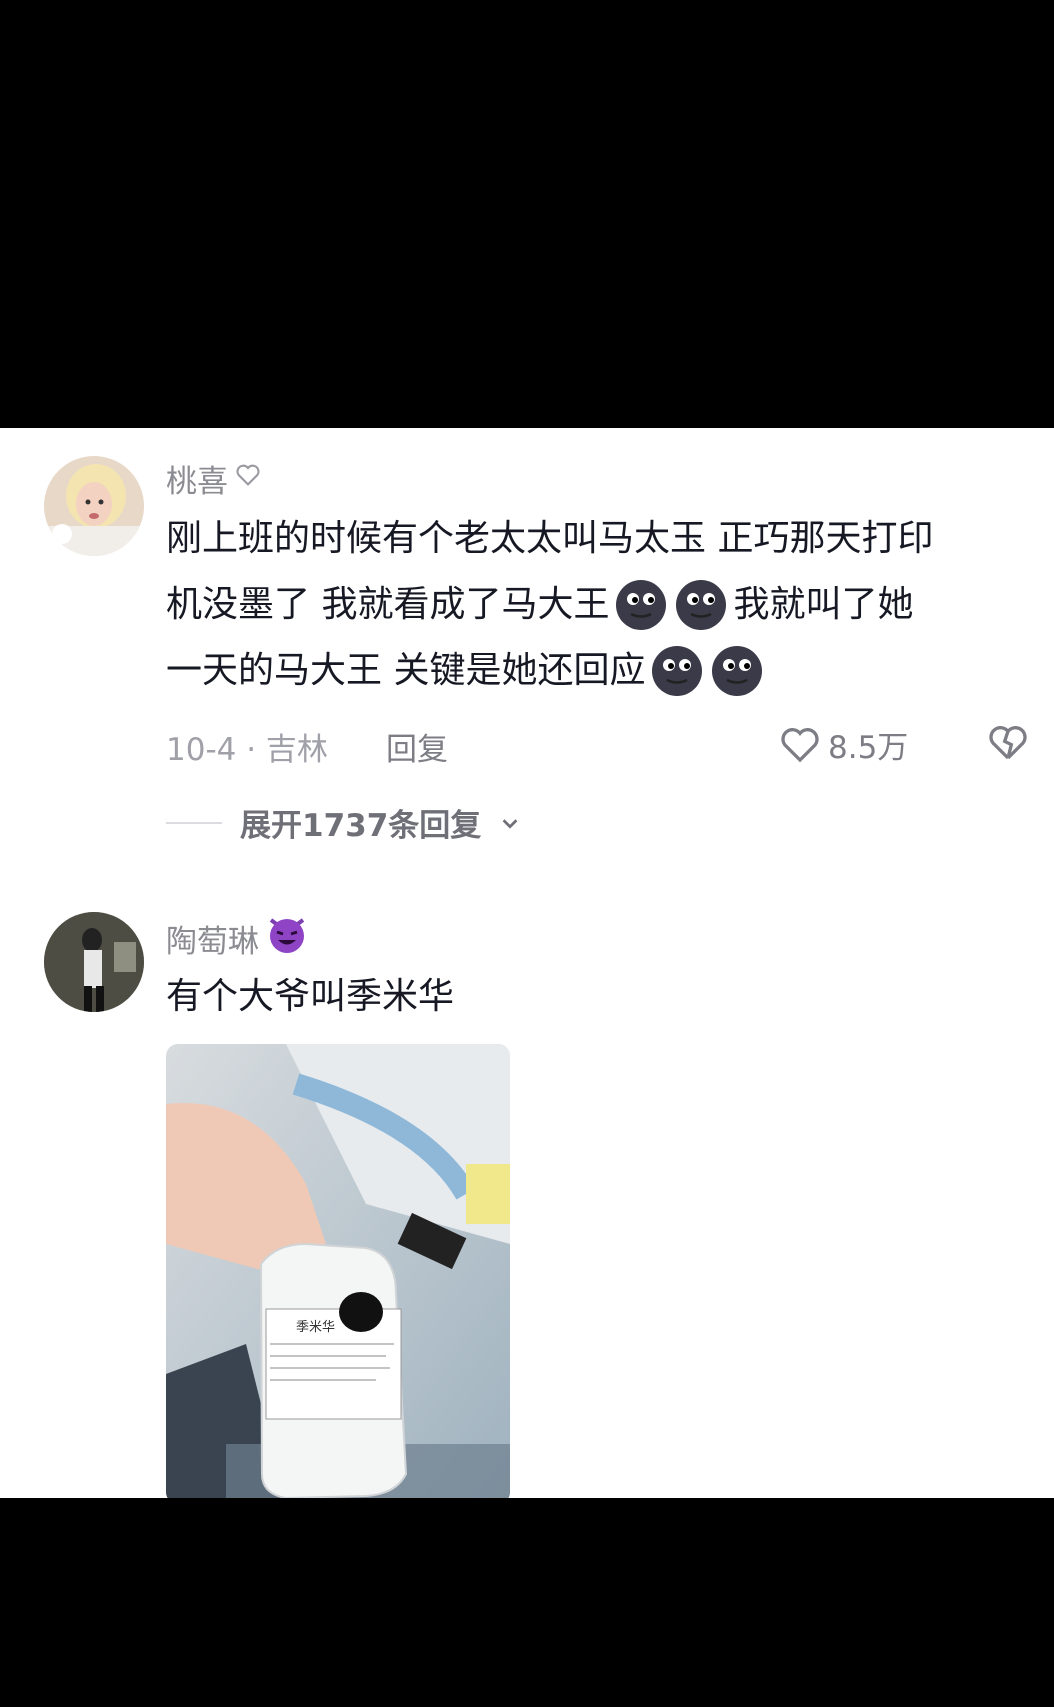 The width and height of the screenshot is (1054, 1707). I want to click on divider-line, so click(194, 822).